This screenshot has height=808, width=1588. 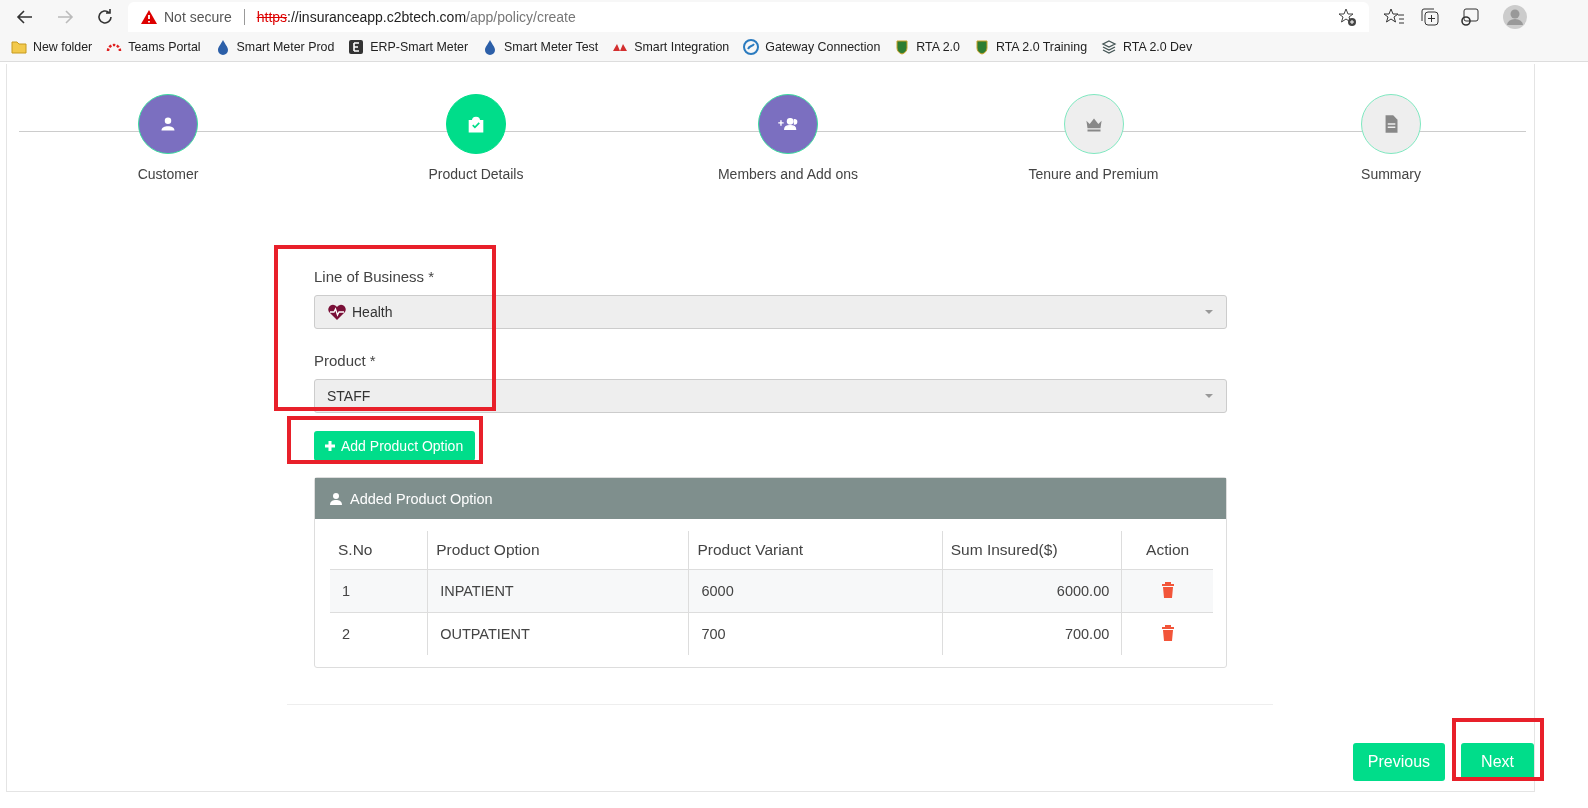 What do you see at coordinates (1032, 591) in the screenshot?
I see `table-cell: 6000.00` at bounding box center [1032, 591].